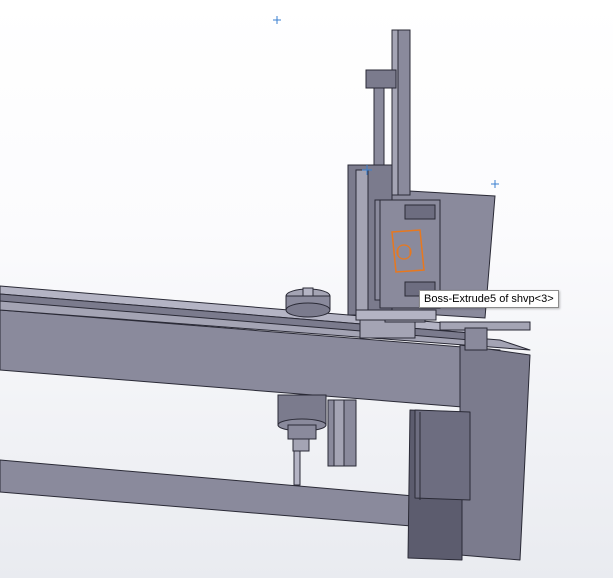 The height and width of the screenshot is (578, 613). I want to click on frame-inner-leg, so click(442, 455).